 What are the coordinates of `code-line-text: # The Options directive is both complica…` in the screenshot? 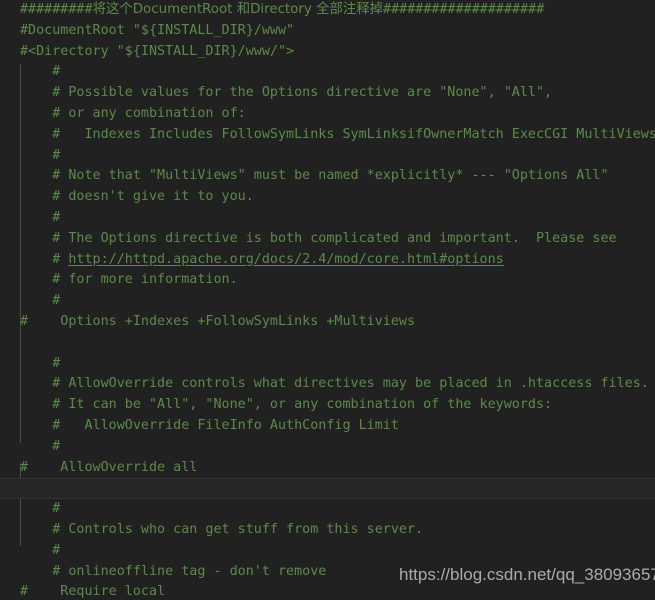 It's located at (318, 238).